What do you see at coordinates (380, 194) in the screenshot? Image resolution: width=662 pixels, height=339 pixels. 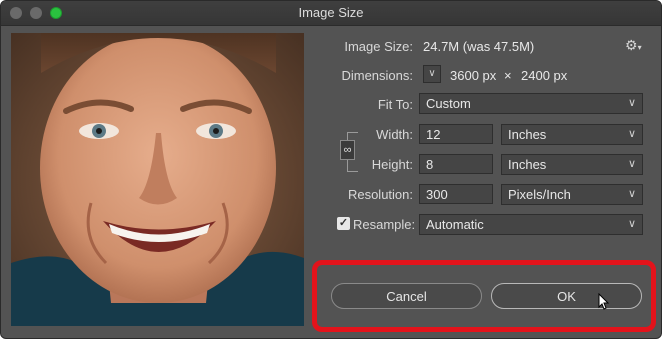 I see `resolution-label: Resolution:` at bounding box center [380, 194].